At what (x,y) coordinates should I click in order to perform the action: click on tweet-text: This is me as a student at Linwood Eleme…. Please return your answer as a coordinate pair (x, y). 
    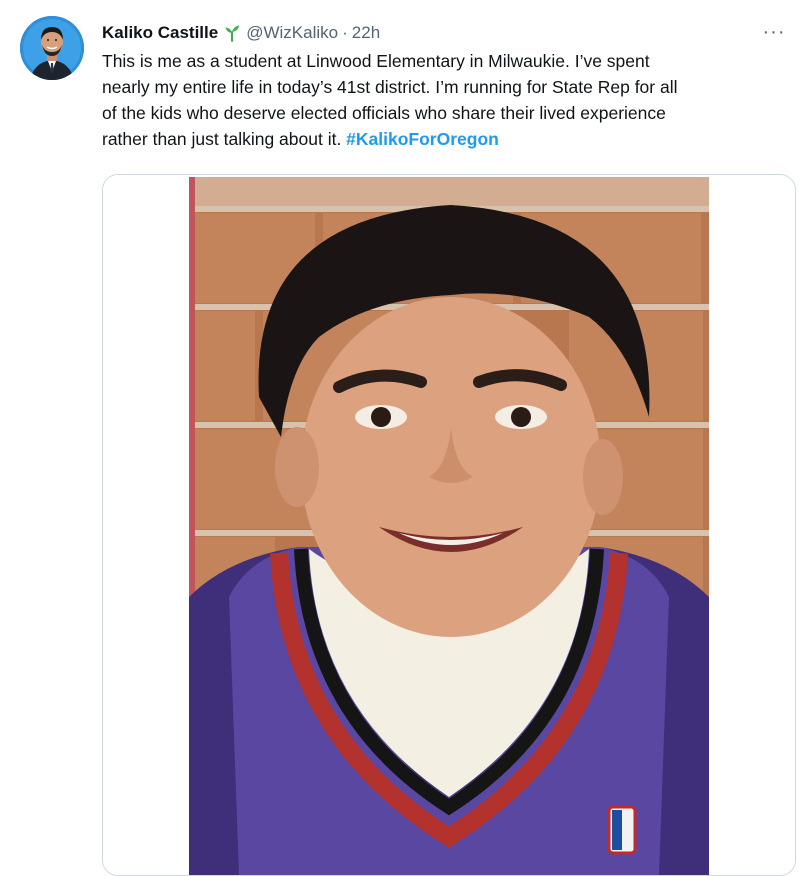
    Looking at the image, I should click on (447, 100).